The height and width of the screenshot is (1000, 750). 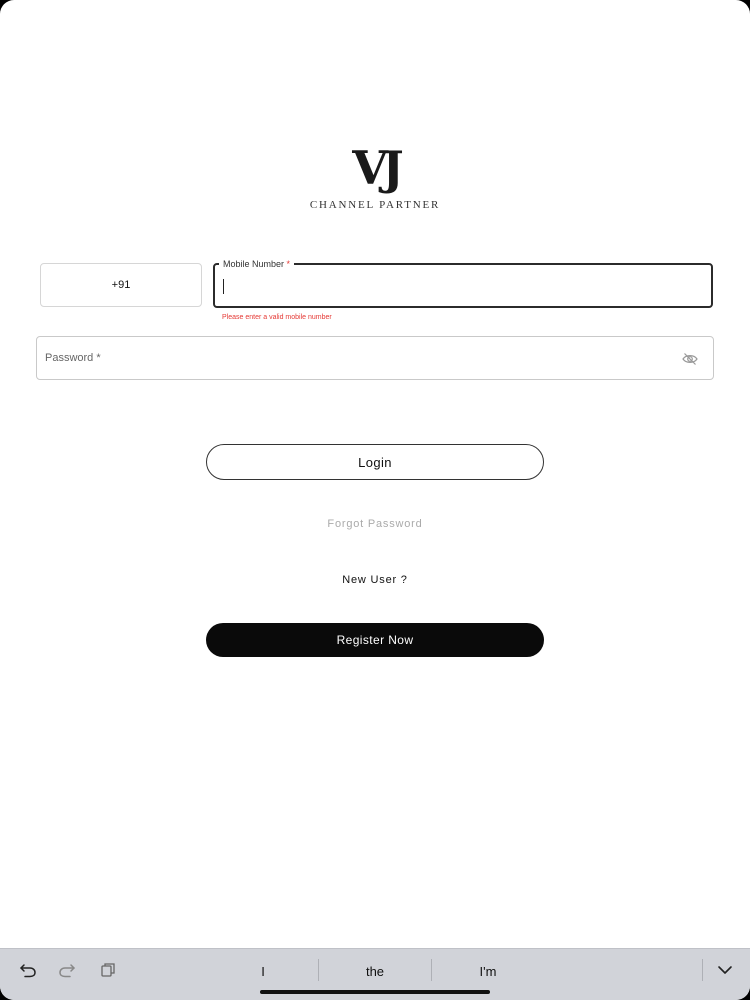 I want to click on redo-icon, so click(x=67, y=970).